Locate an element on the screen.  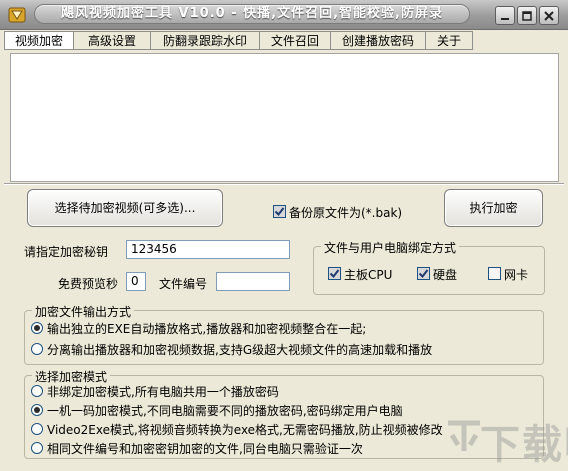
file-number-label: 文件编号 is located at coordinates (183, 284).